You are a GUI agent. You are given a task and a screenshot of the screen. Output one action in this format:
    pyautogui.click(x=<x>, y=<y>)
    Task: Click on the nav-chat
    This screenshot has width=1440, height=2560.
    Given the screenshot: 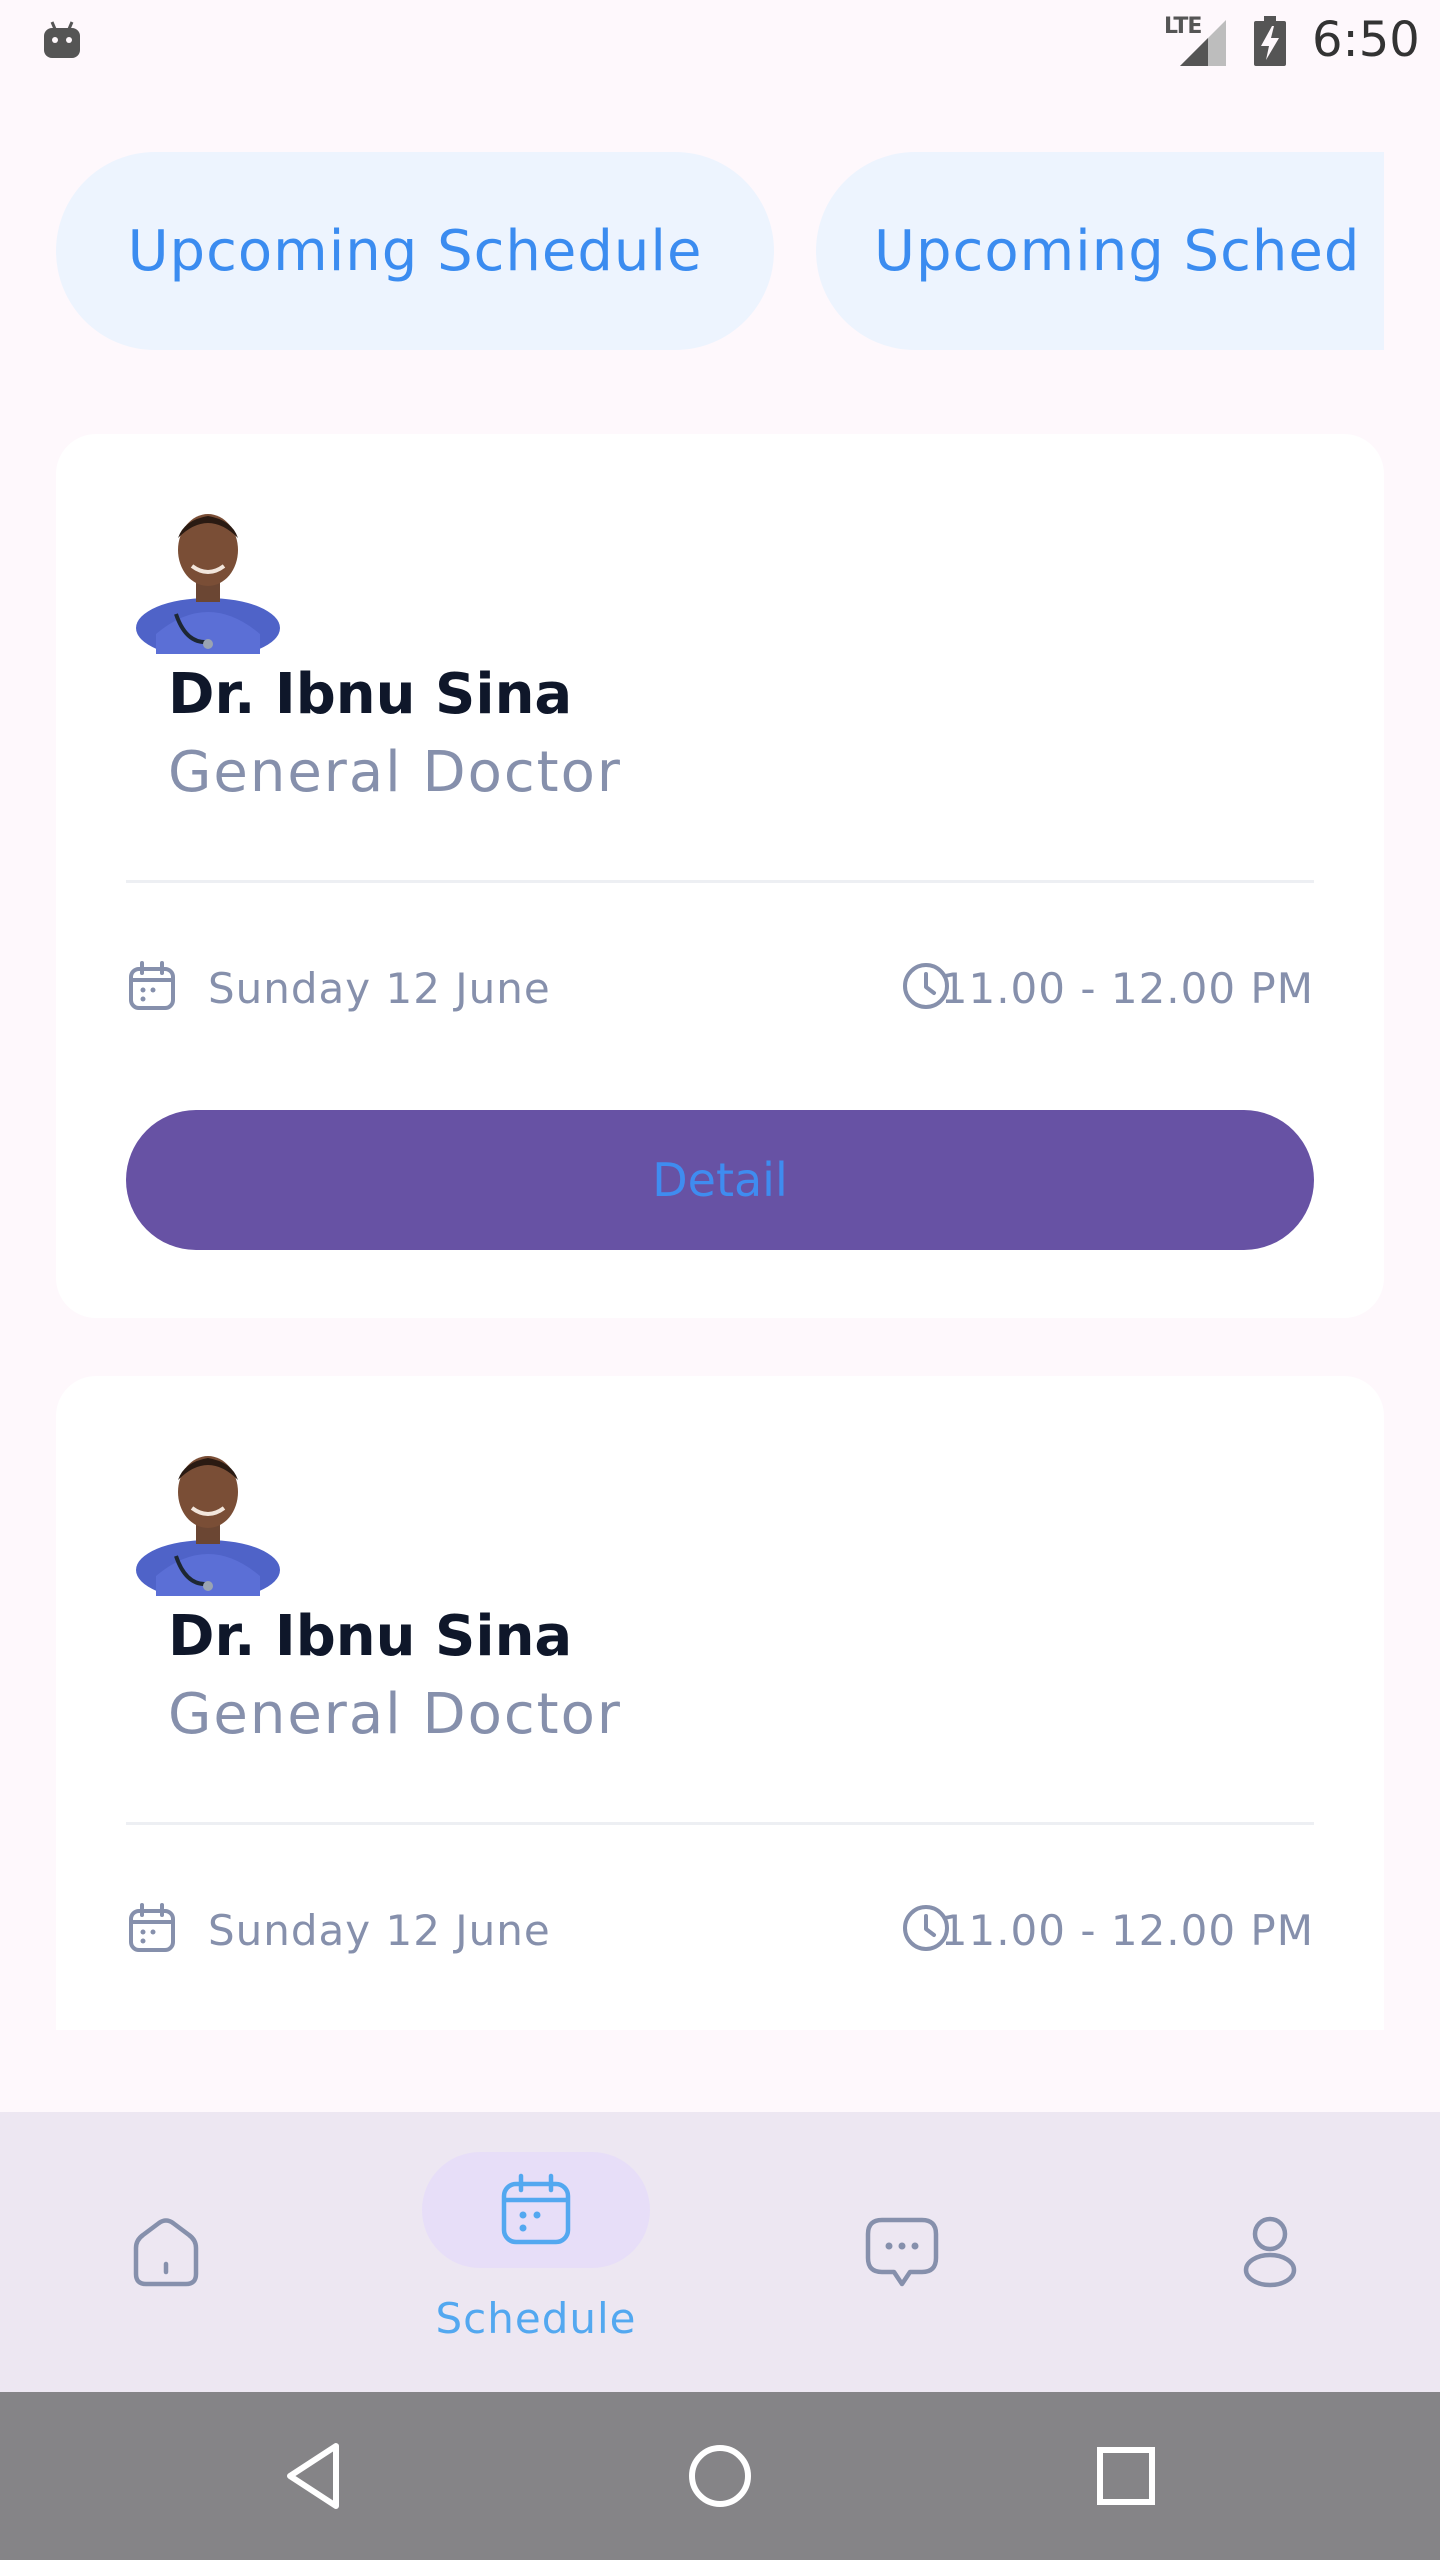 What is the action you would take?
    pyautogui.click(x=900, y=2252)
    